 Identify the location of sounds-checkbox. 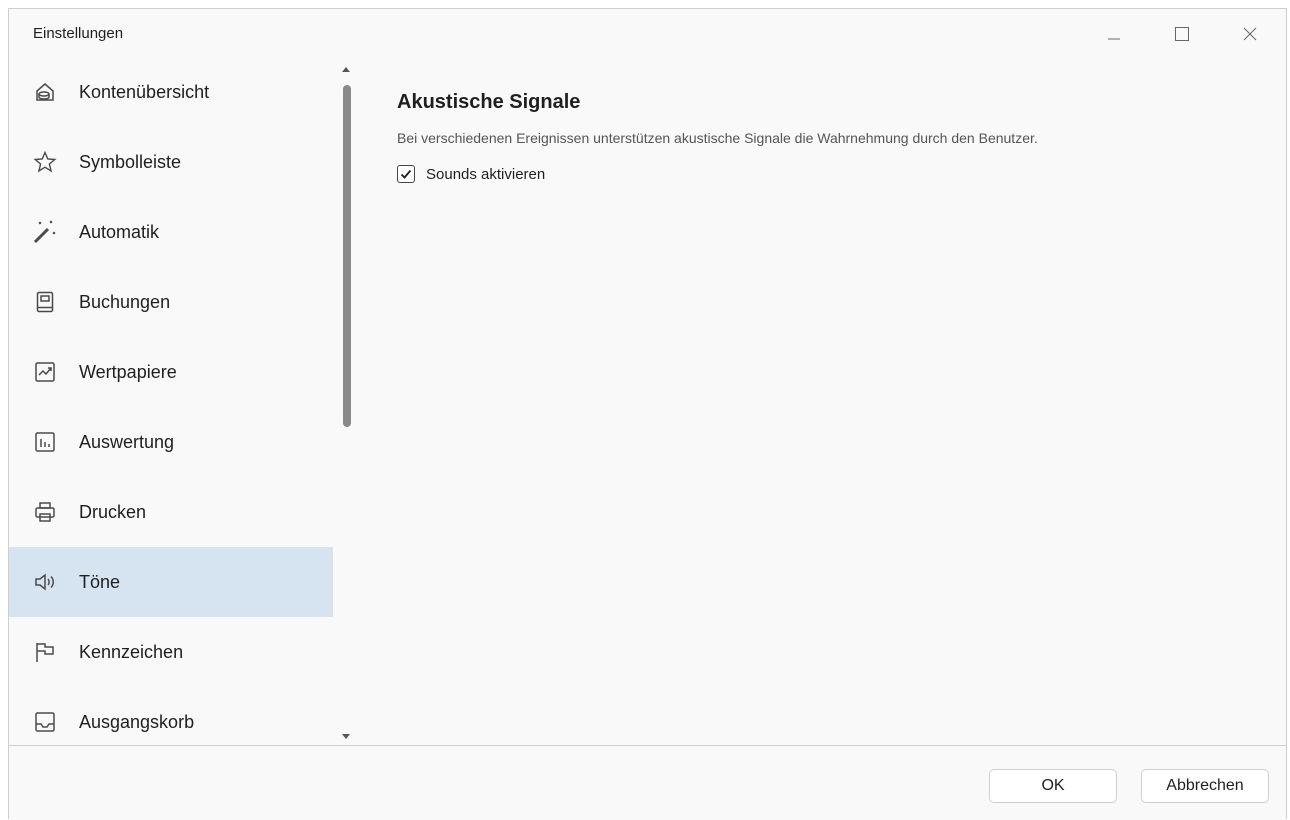
(406, 174).